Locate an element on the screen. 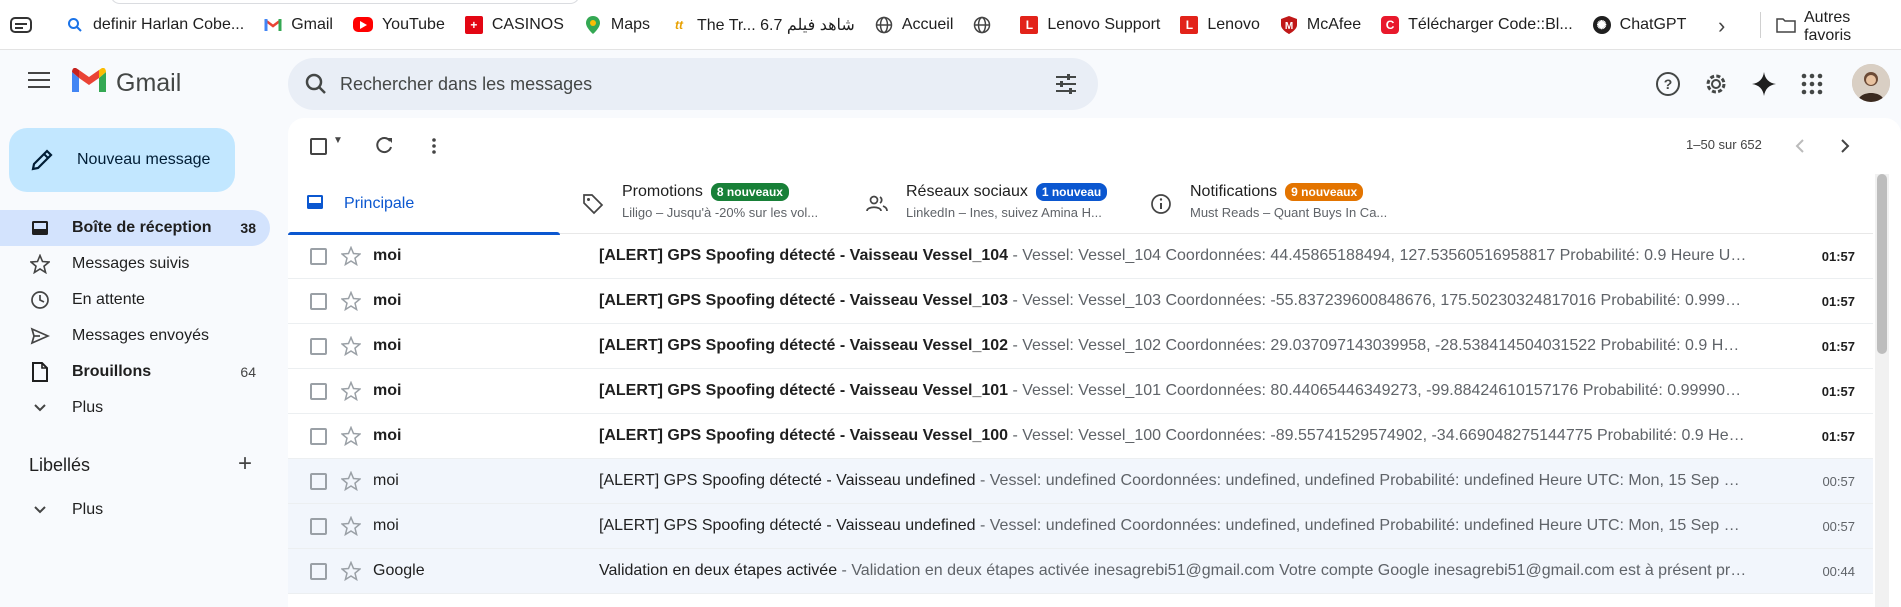 The image size is (1901, 607). search-input is located at coordinates (696, 84).